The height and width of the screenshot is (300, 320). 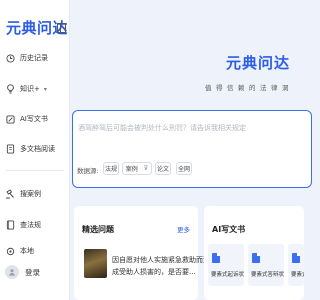 I want to click on sidebar-item-local: 本地, so click(x=19, y=251).